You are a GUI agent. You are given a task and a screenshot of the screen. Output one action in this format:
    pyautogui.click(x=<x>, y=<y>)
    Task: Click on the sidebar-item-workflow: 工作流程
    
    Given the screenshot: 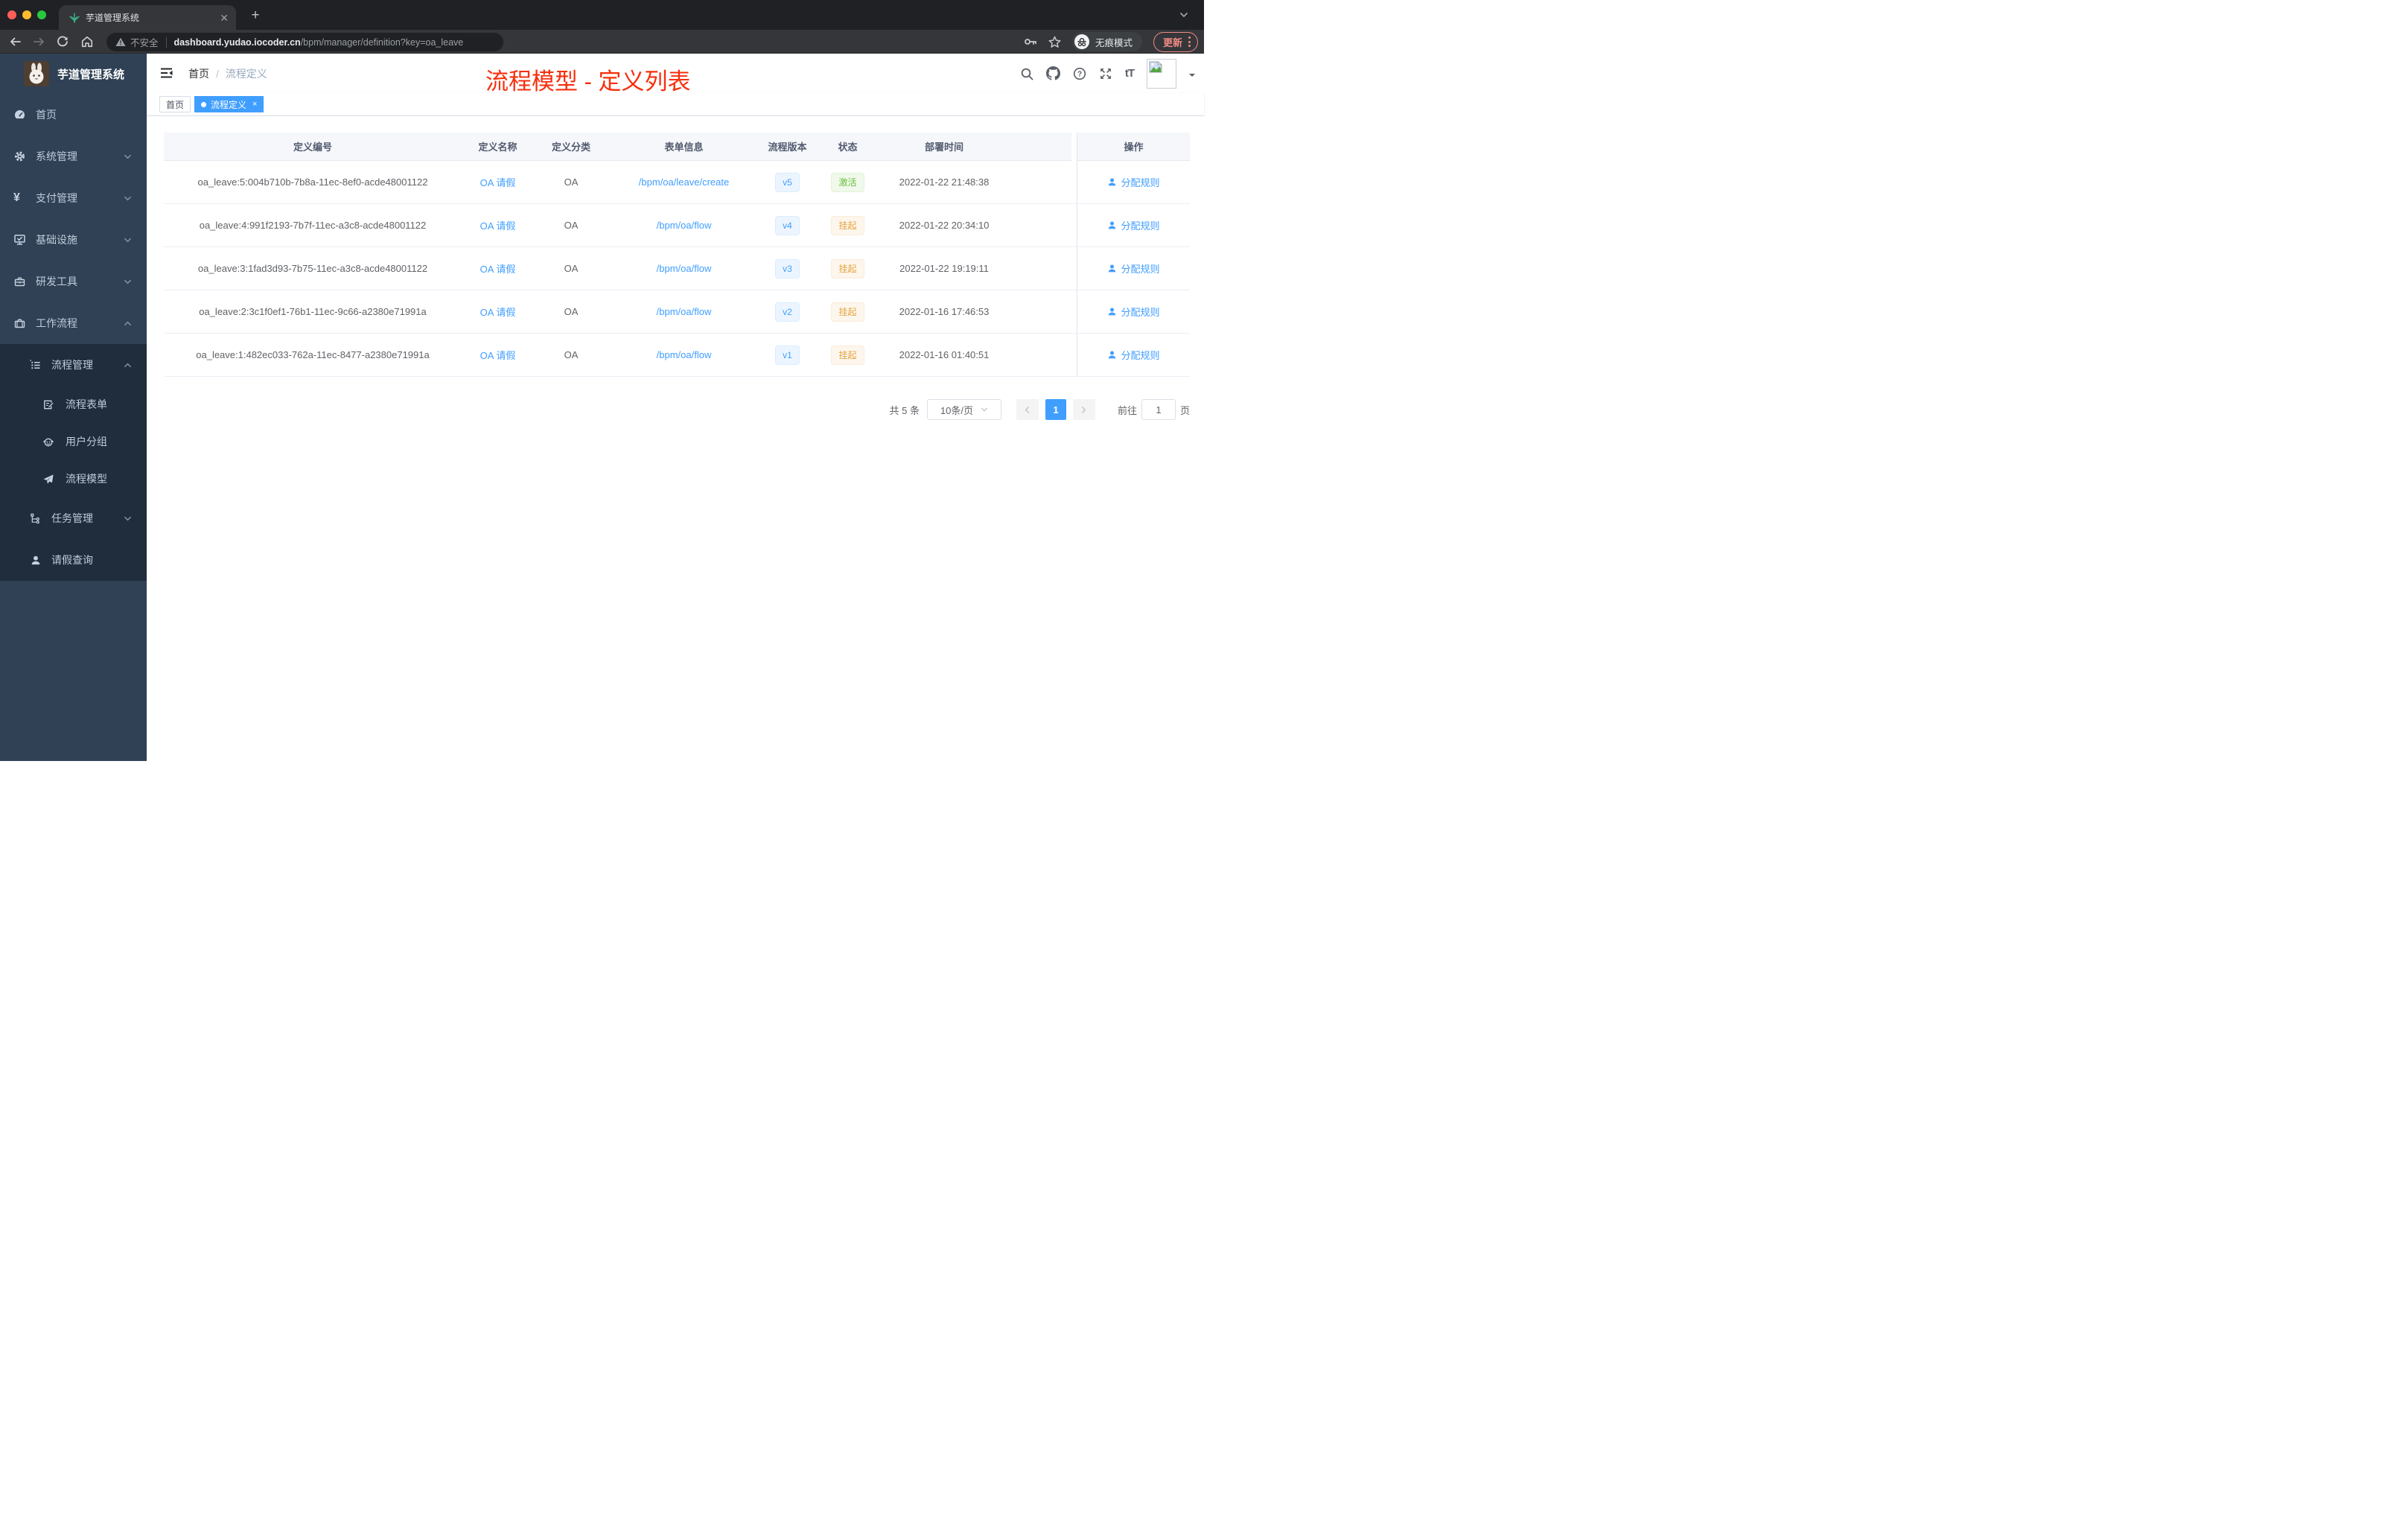 What is the action you would take?
    pyautogui.click(x=73, y=323)
    